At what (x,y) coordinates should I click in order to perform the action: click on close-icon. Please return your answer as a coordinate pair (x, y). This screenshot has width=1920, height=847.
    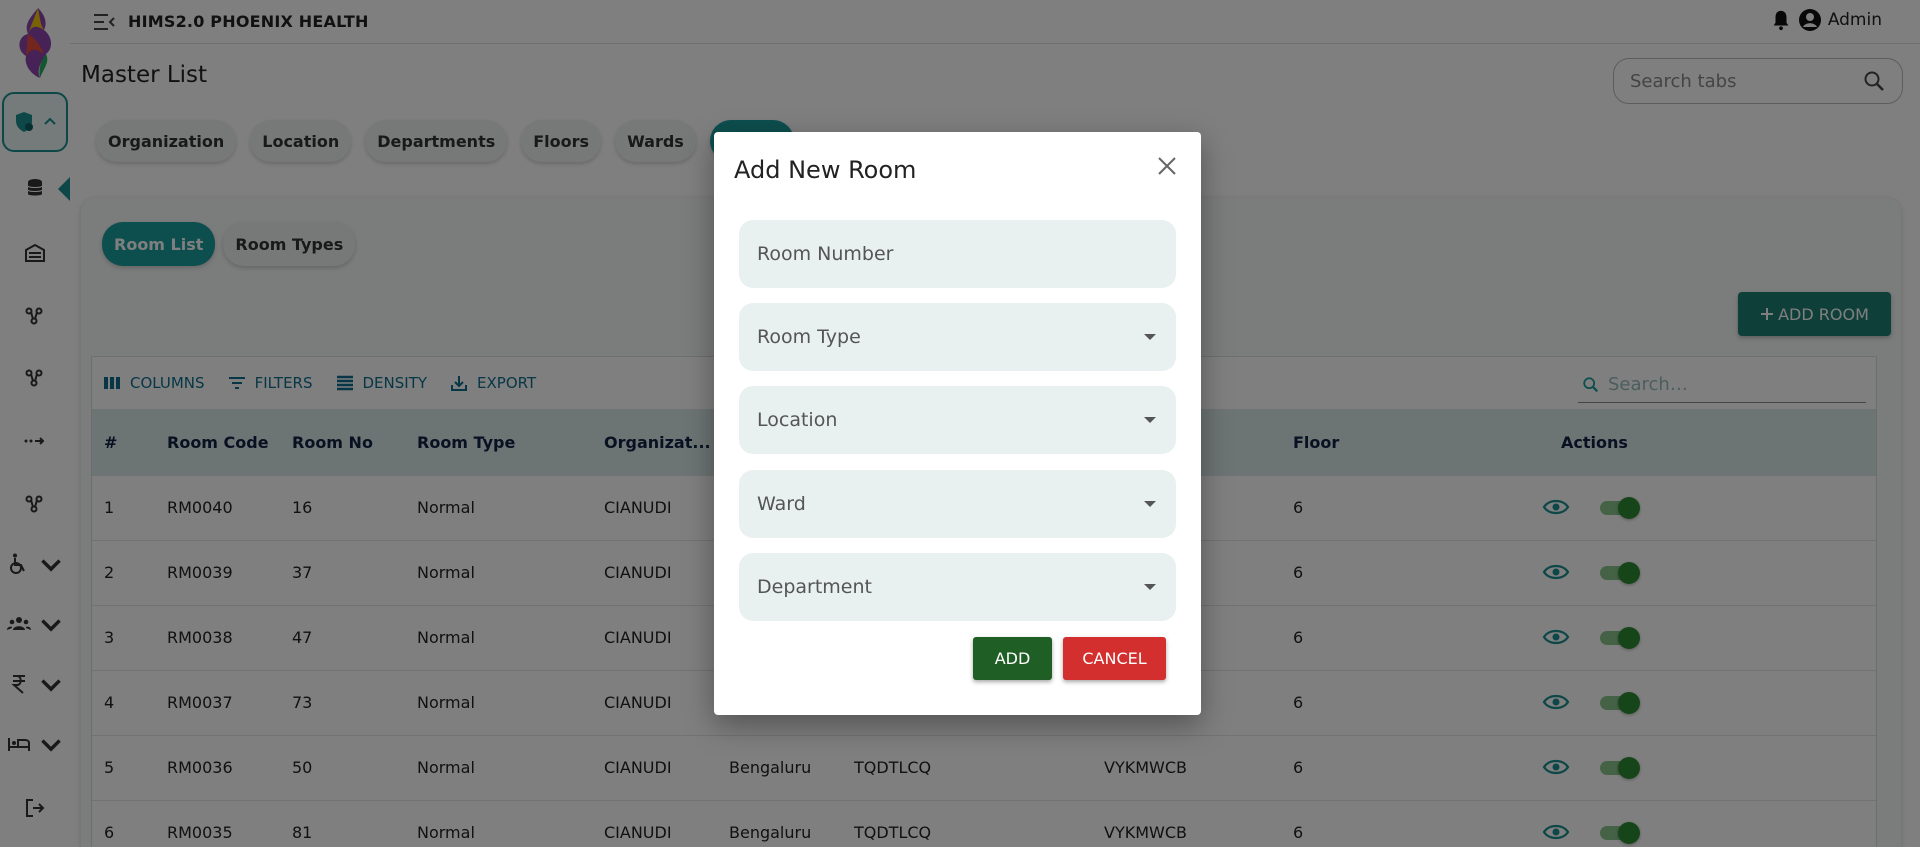
    Looking at the image, I should click on (1167, 166).